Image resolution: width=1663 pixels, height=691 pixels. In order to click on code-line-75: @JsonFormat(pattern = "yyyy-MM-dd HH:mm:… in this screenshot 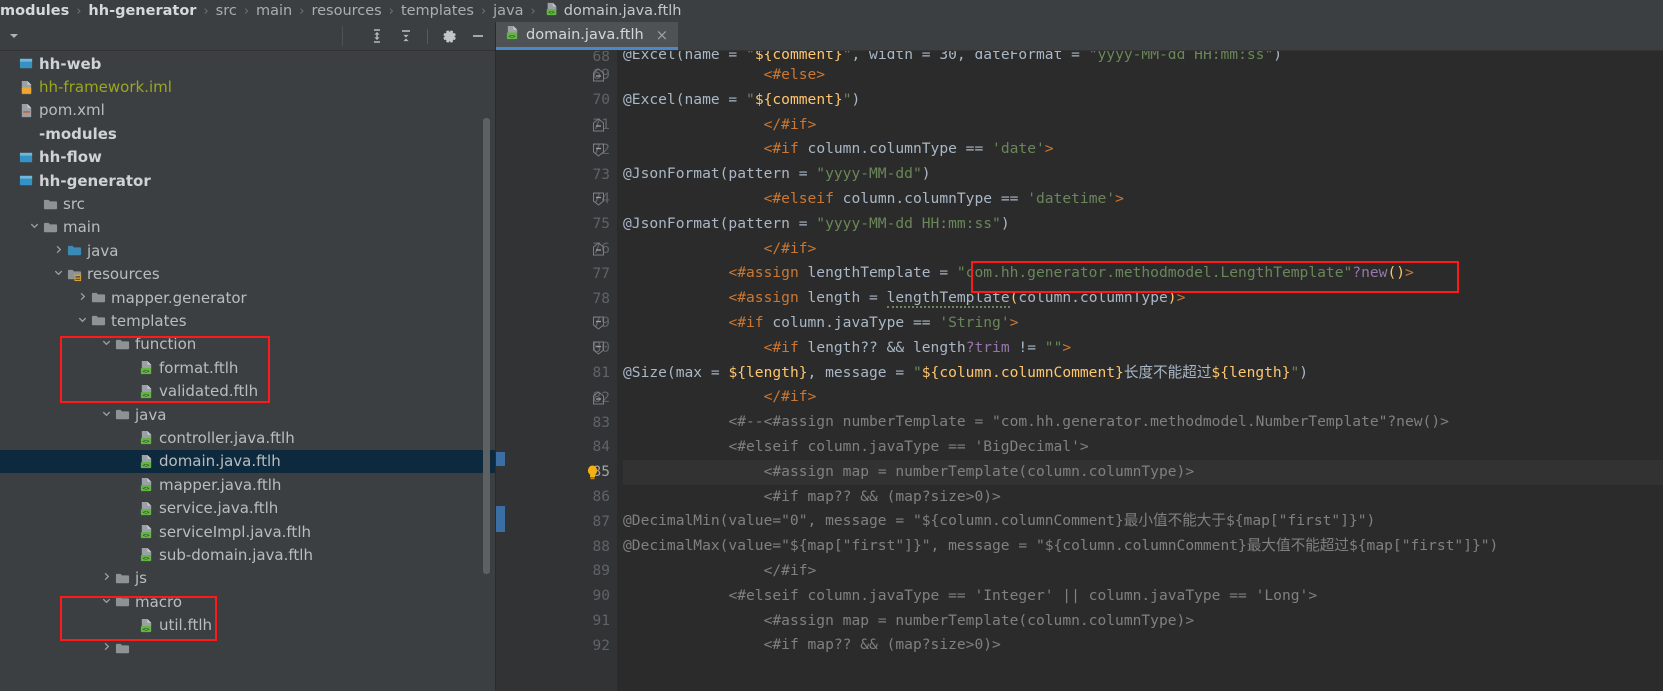, I will do `click(1143, 224)`.